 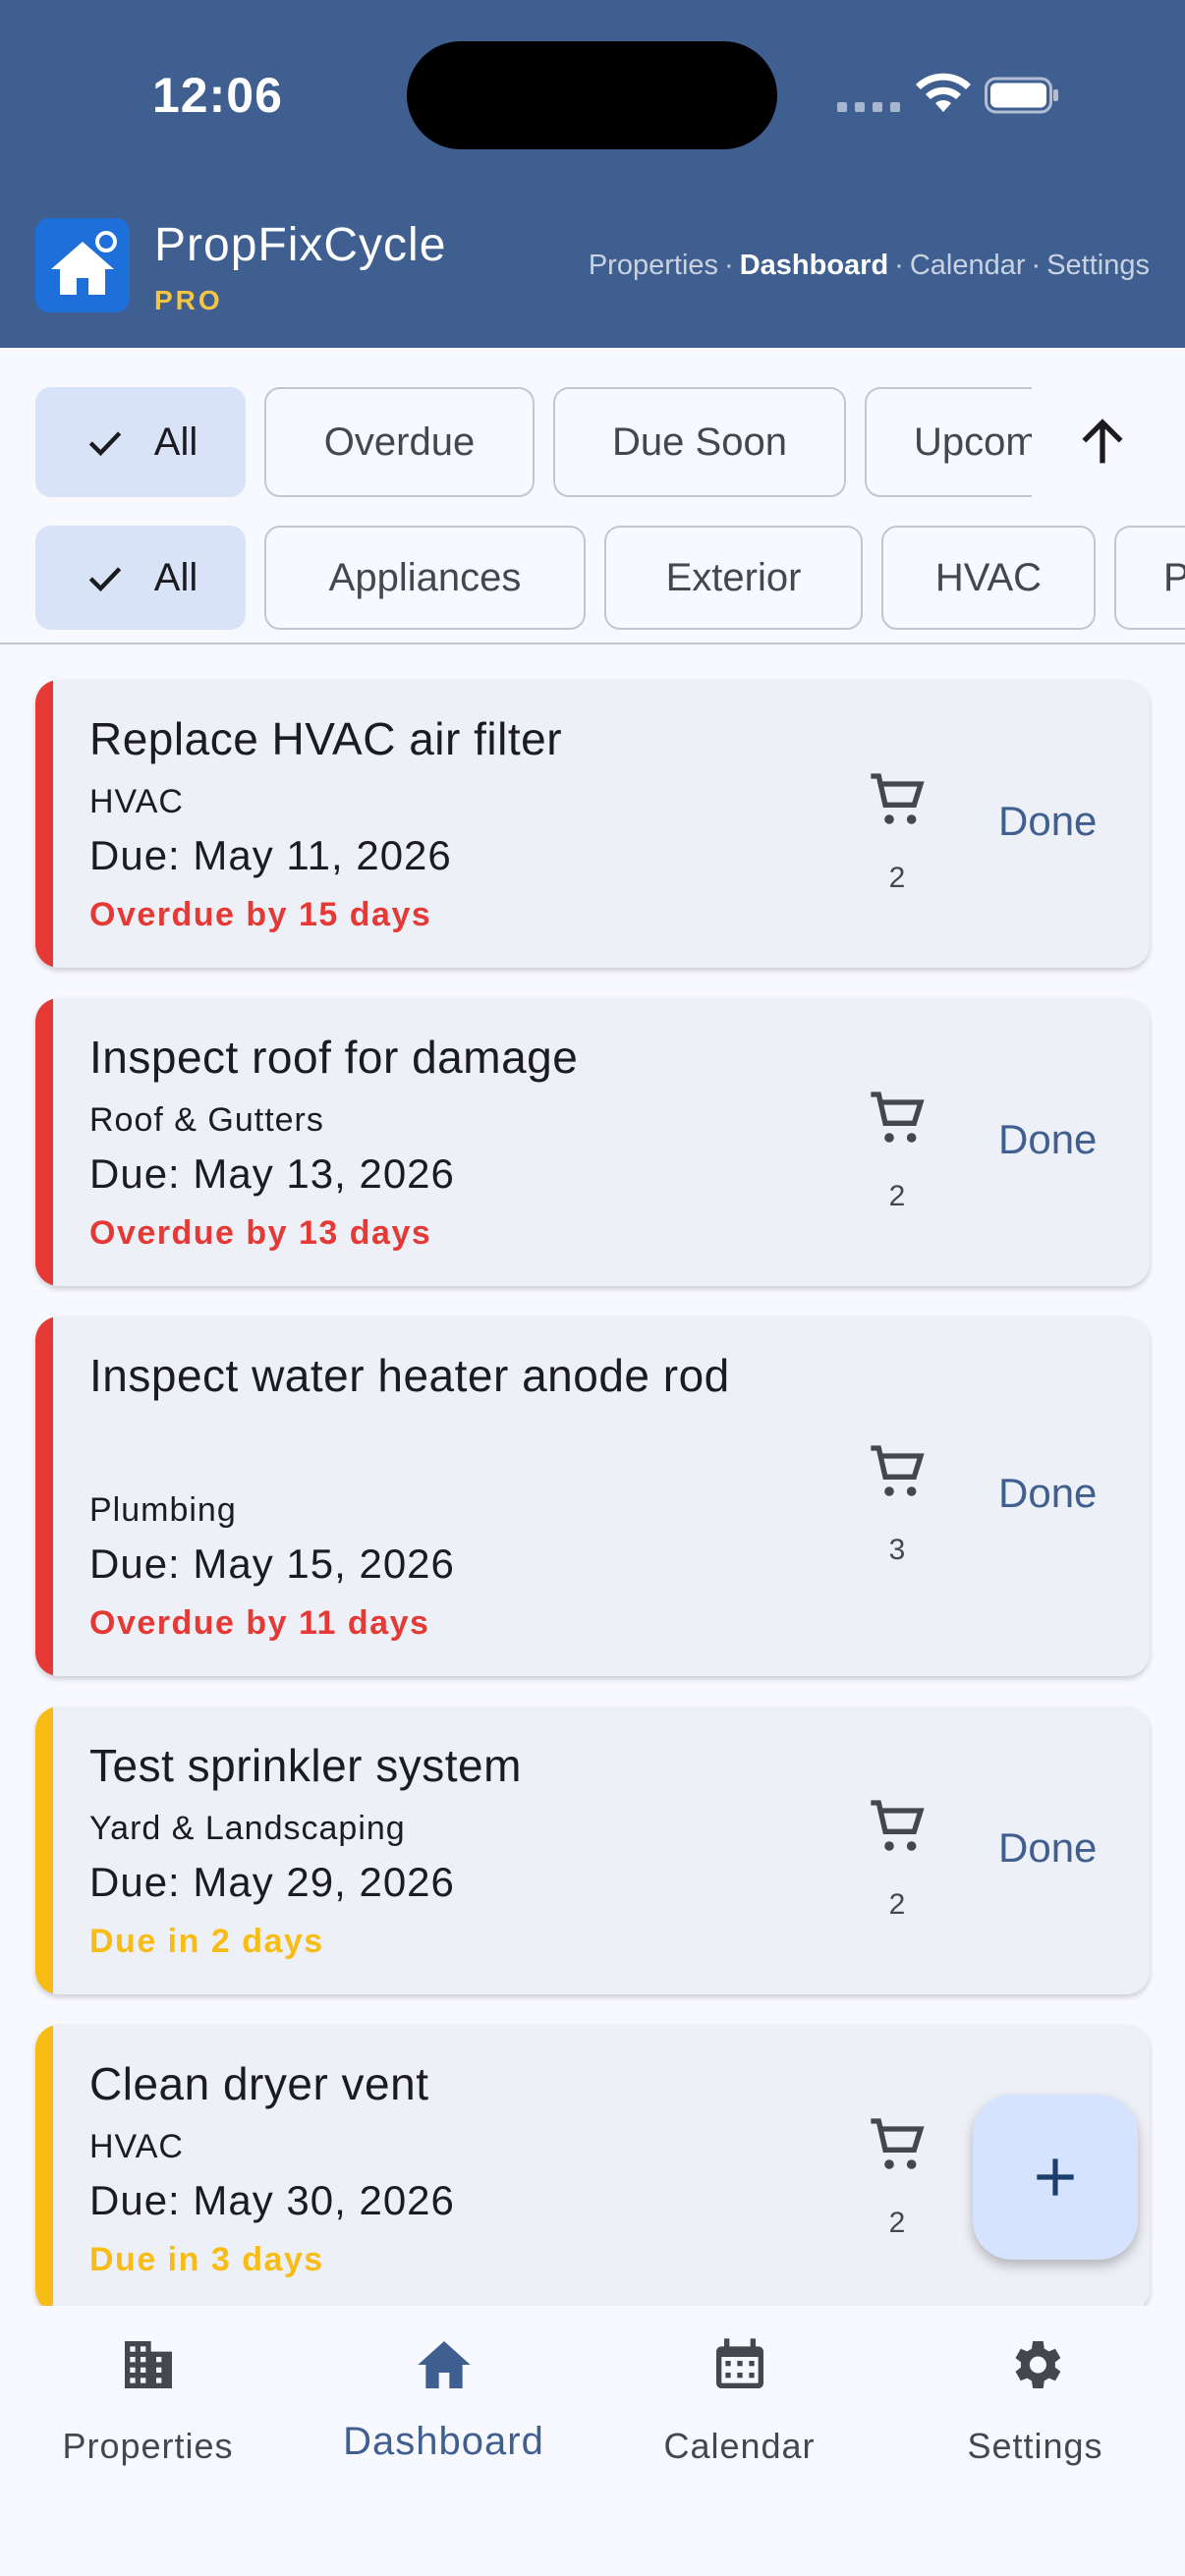 What do you see at coordinates (260, 914) in the screenshot?
I see `task-status: Overdue by 15 days` at bounding box center [260, 914].